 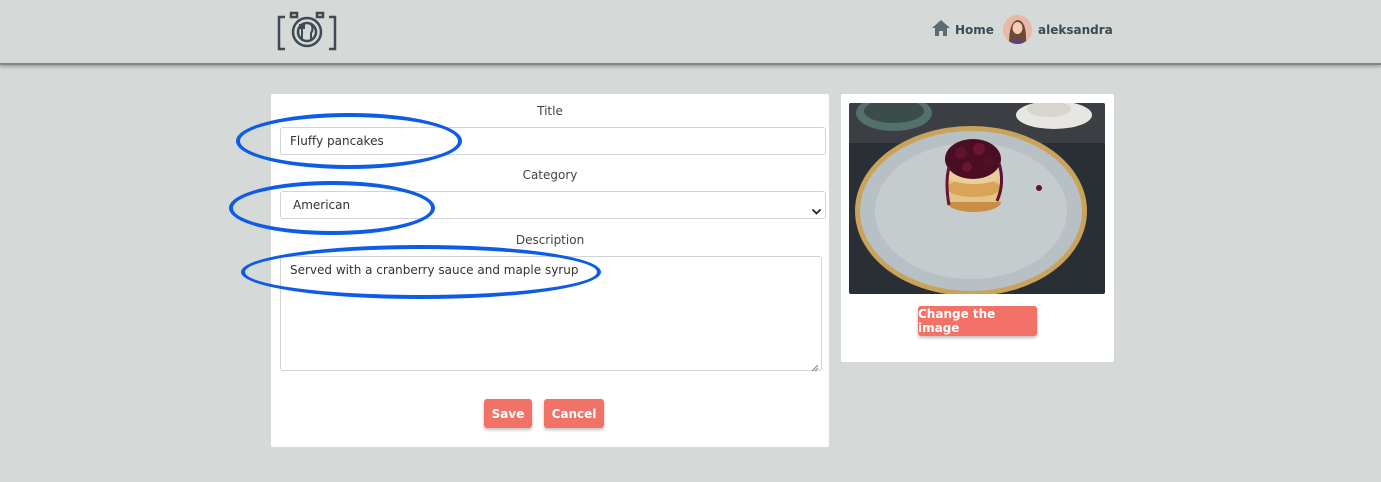 I want to click on user-menu: aleksandra, so click(x=1058, y=29).